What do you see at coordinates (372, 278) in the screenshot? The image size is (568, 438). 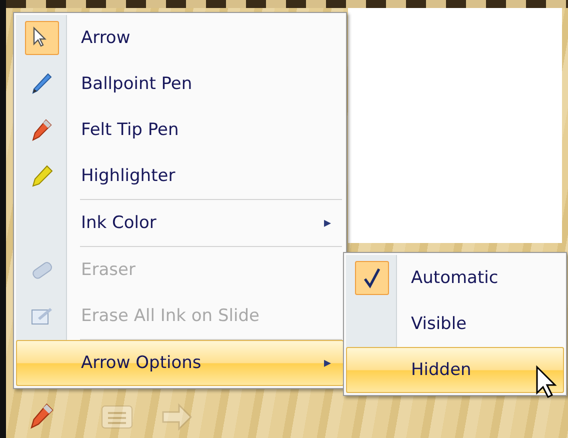 I see `check-icon` at bounding box center [372, 278].